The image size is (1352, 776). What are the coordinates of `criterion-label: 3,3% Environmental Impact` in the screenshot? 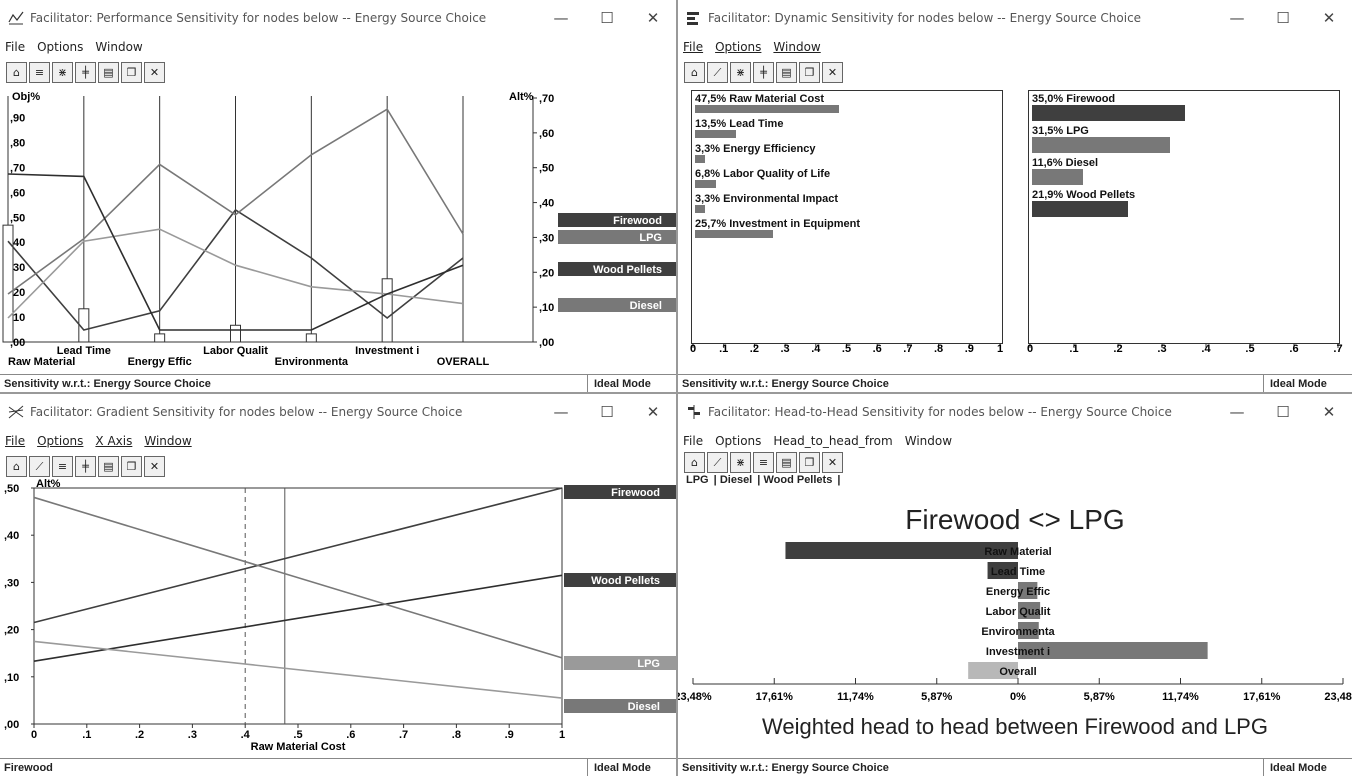 It's located at (767, 199).